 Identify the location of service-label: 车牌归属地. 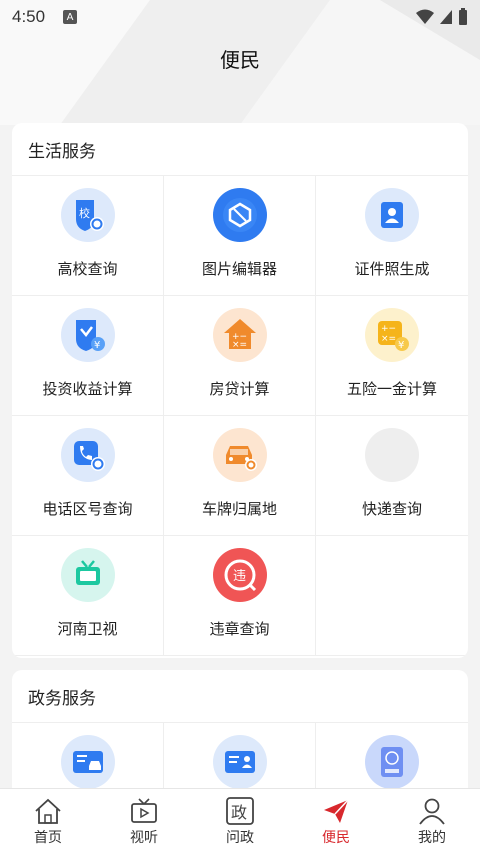
(239, 509).